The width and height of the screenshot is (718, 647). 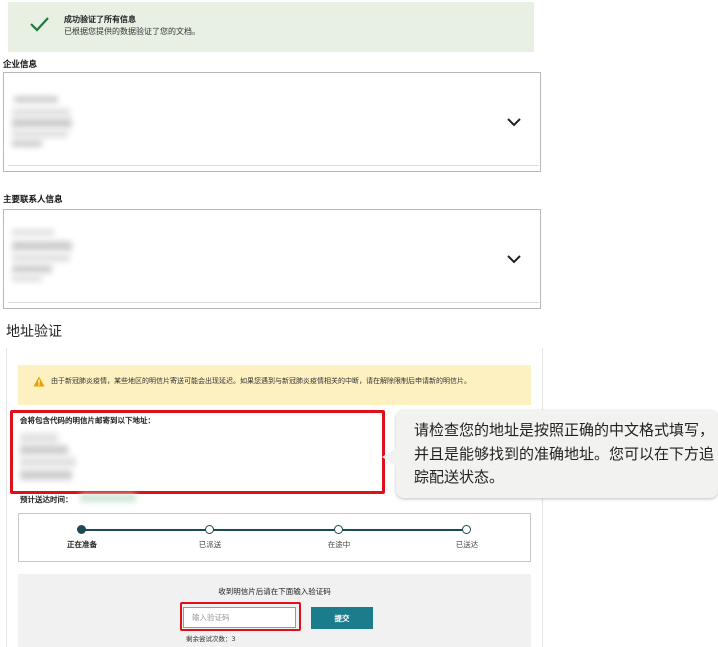 I want to click on submit-button: 提交, so click(x=342, y=618).